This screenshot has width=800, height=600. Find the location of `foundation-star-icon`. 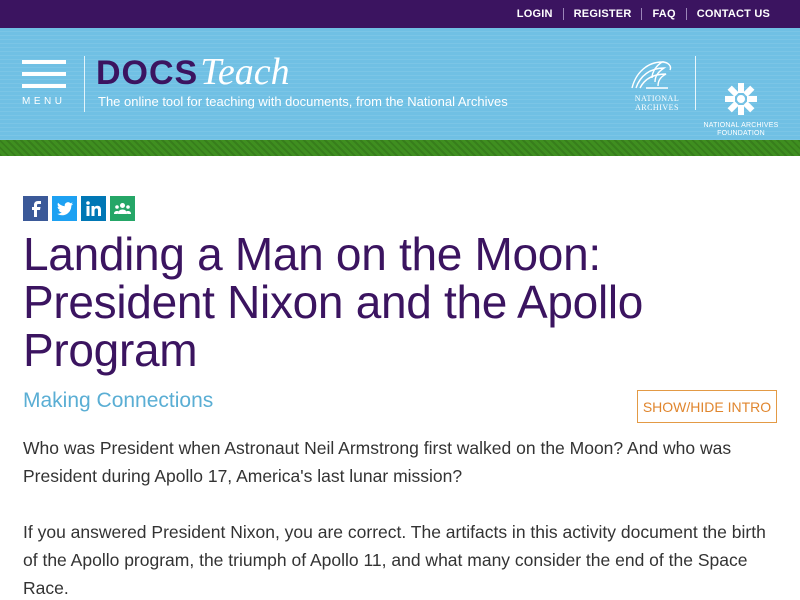

foundation-star-icon is located at coordinates (741, 99).